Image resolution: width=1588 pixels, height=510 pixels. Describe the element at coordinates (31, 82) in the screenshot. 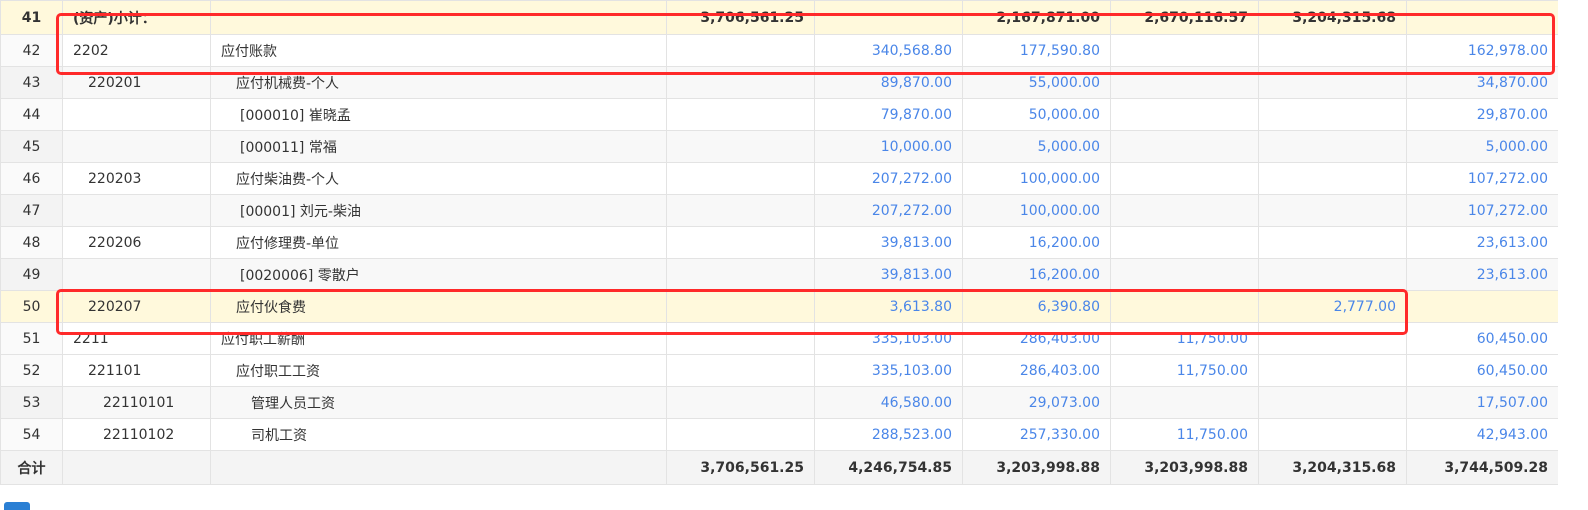

I see `row-number: 43` at that location.